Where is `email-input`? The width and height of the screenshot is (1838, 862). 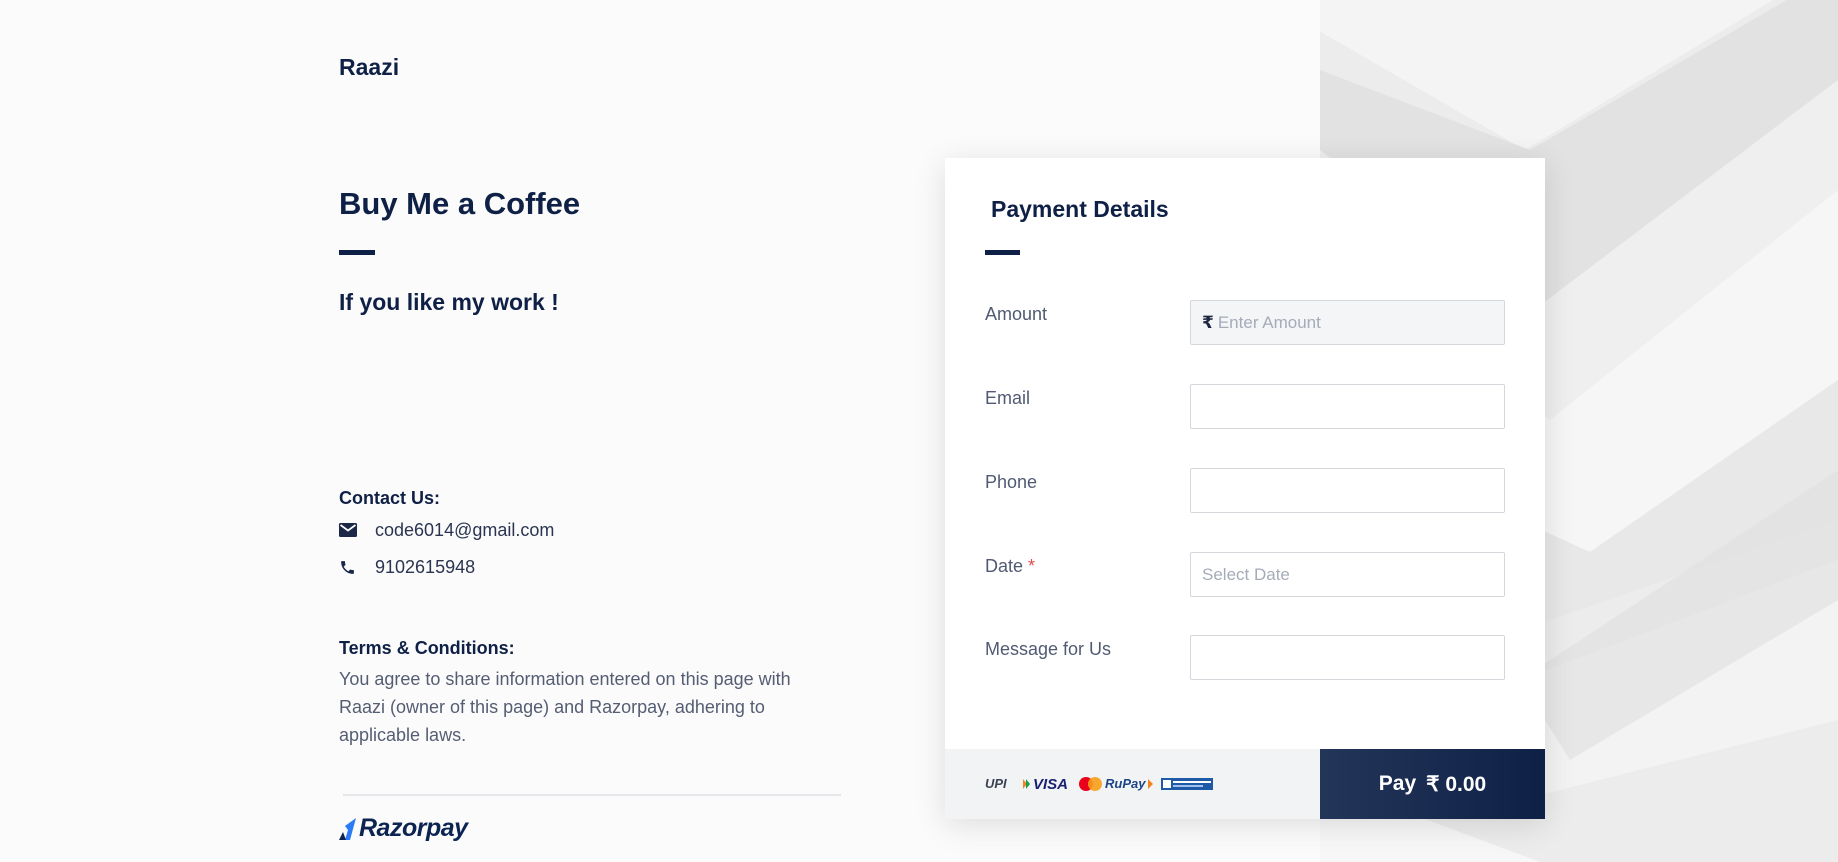
email-input is located at coordinates (1347, 406).